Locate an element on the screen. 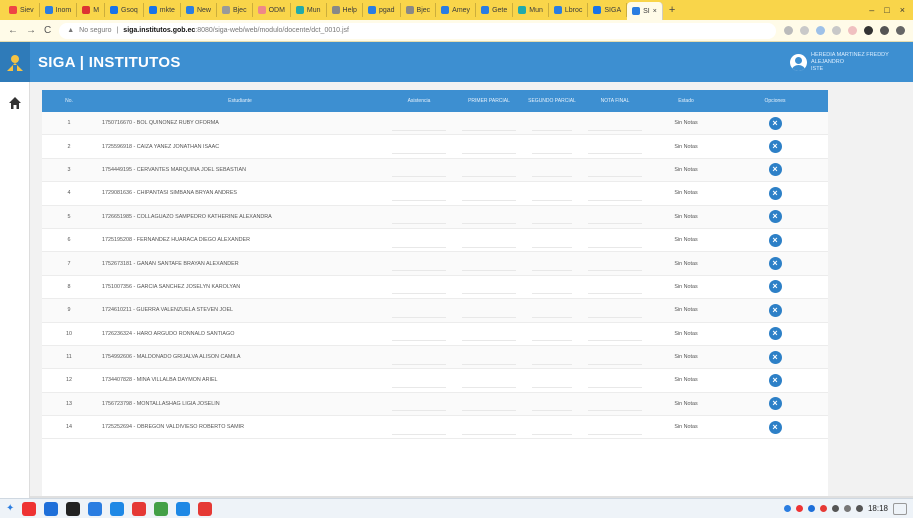 The width and height of the screenshot is (913, 518). new-tab-button: + is located at coordinates (672, 10).